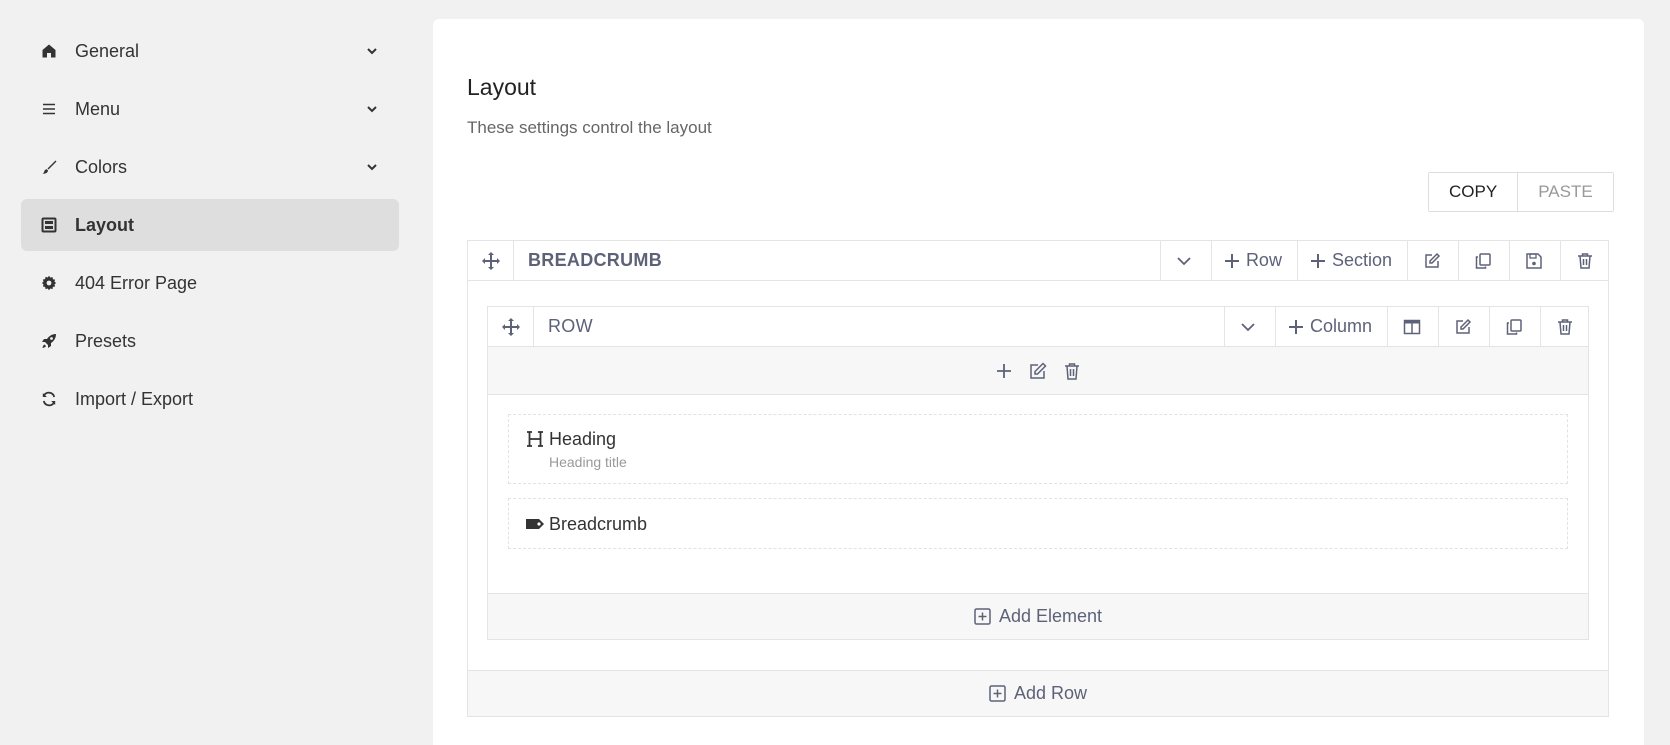 The image size is (1670, 745). Describe the element at coordinates (49, 399) in the screenshot. I see `sync-icon` at that location.